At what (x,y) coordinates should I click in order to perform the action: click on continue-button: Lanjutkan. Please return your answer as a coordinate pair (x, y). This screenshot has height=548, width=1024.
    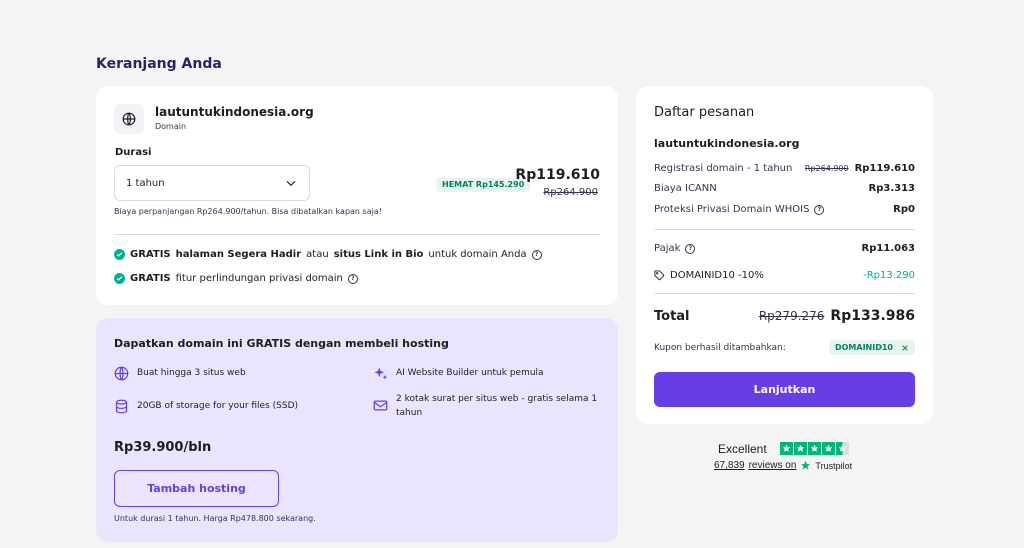
    Looking at the image, I should click on (784, 389).